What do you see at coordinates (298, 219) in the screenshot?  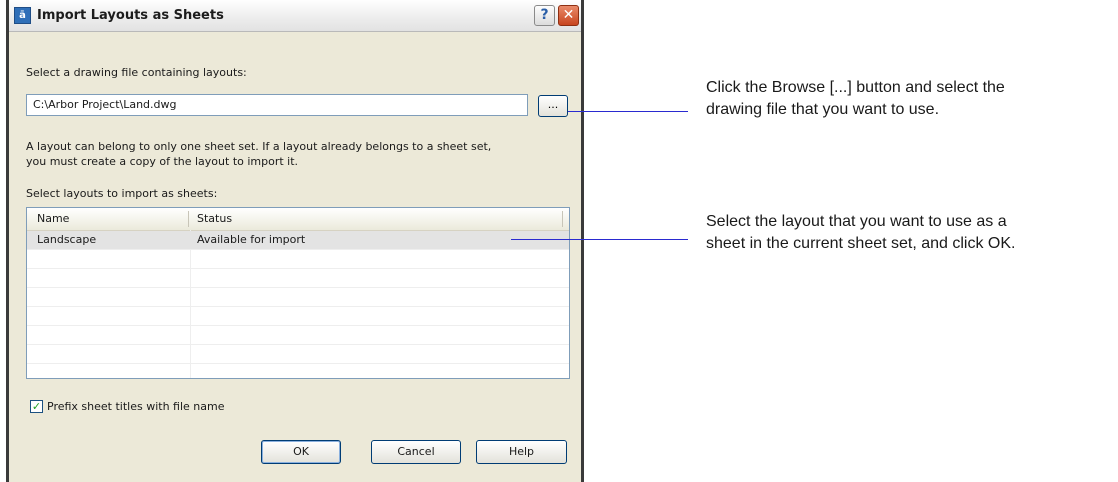 I see `list-header: Name Status` at bounding box center [298, 219].